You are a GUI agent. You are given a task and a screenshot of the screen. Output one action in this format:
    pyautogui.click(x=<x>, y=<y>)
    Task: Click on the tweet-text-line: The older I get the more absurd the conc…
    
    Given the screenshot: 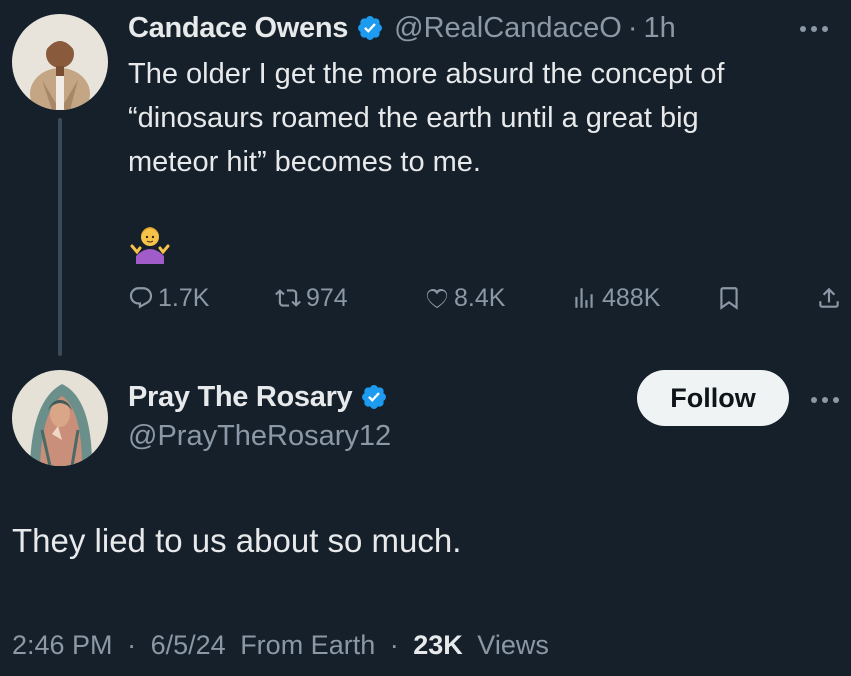 What is the action you would take?
    pyautogui.click(x=426, y=74)
    